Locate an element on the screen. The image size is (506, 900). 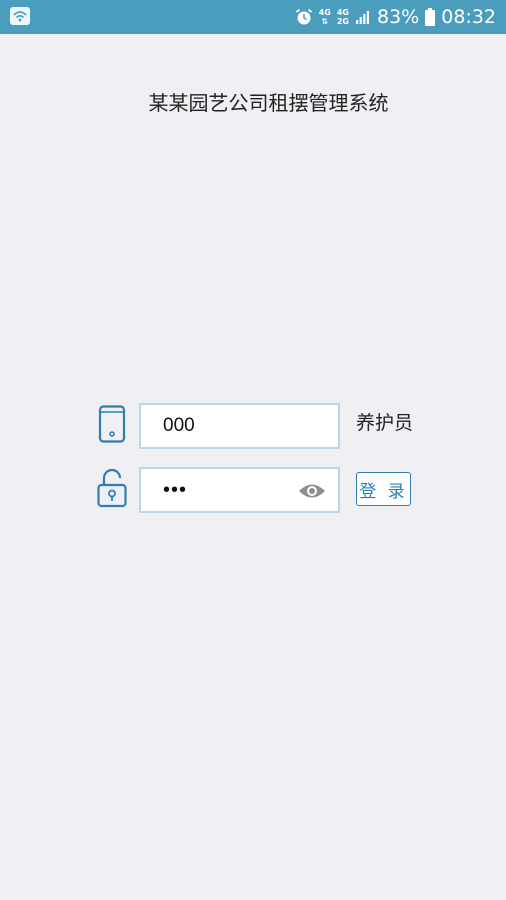
network-indicator-2: 4G 2G is located at coordinates (342, 17).